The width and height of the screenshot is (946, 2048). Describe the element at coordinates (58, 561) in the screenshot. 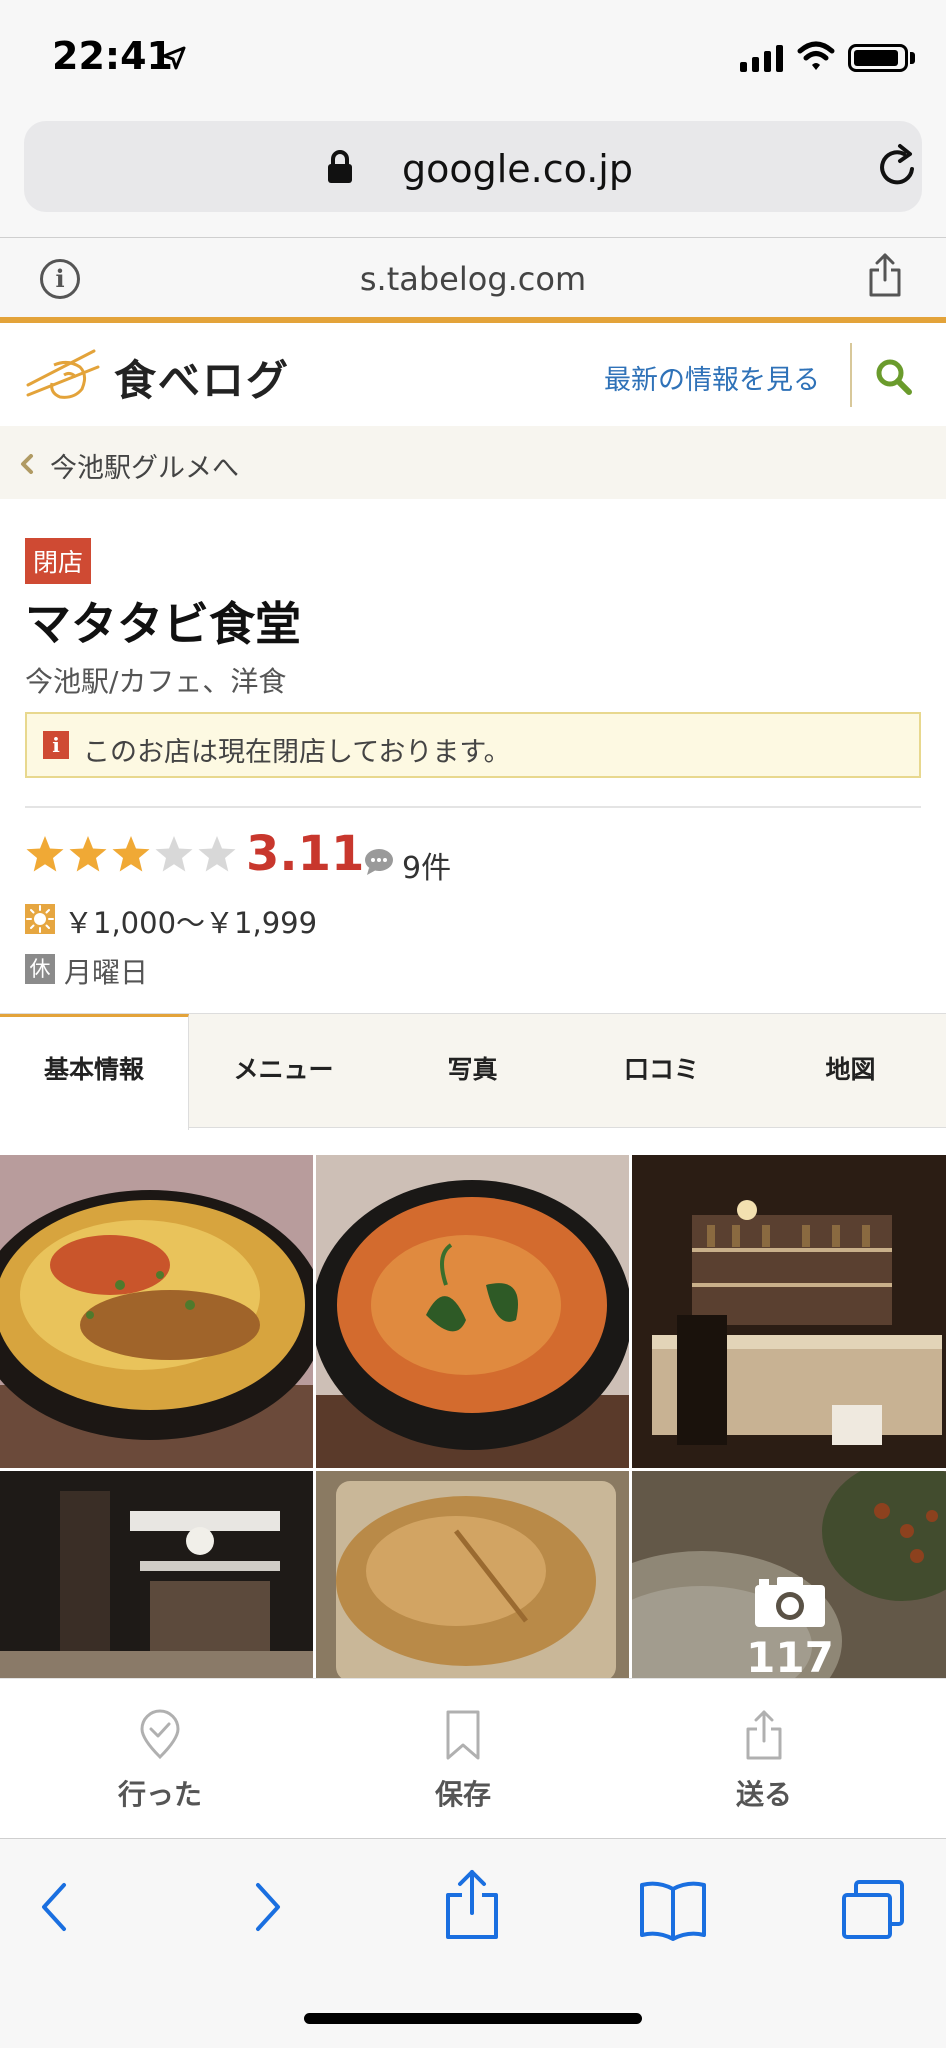

I see `closed-badge: 閉店` at that location.